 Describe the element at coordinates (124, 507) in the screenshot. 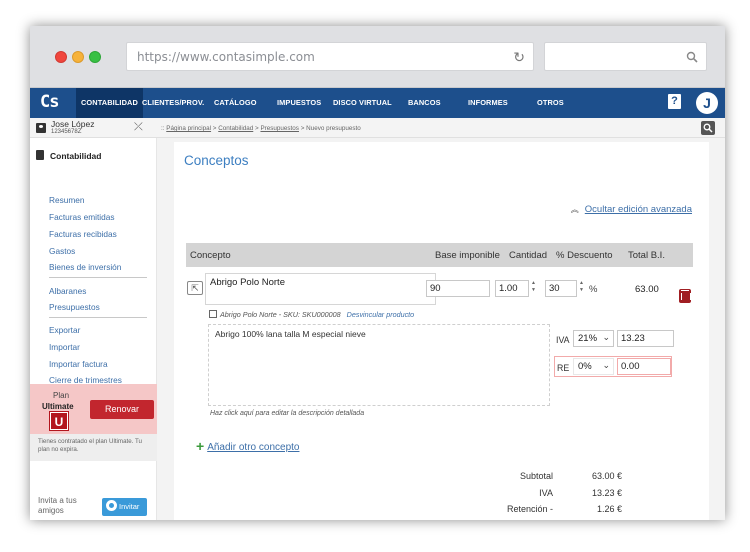

I see `invite-button: Invitar` at that location.